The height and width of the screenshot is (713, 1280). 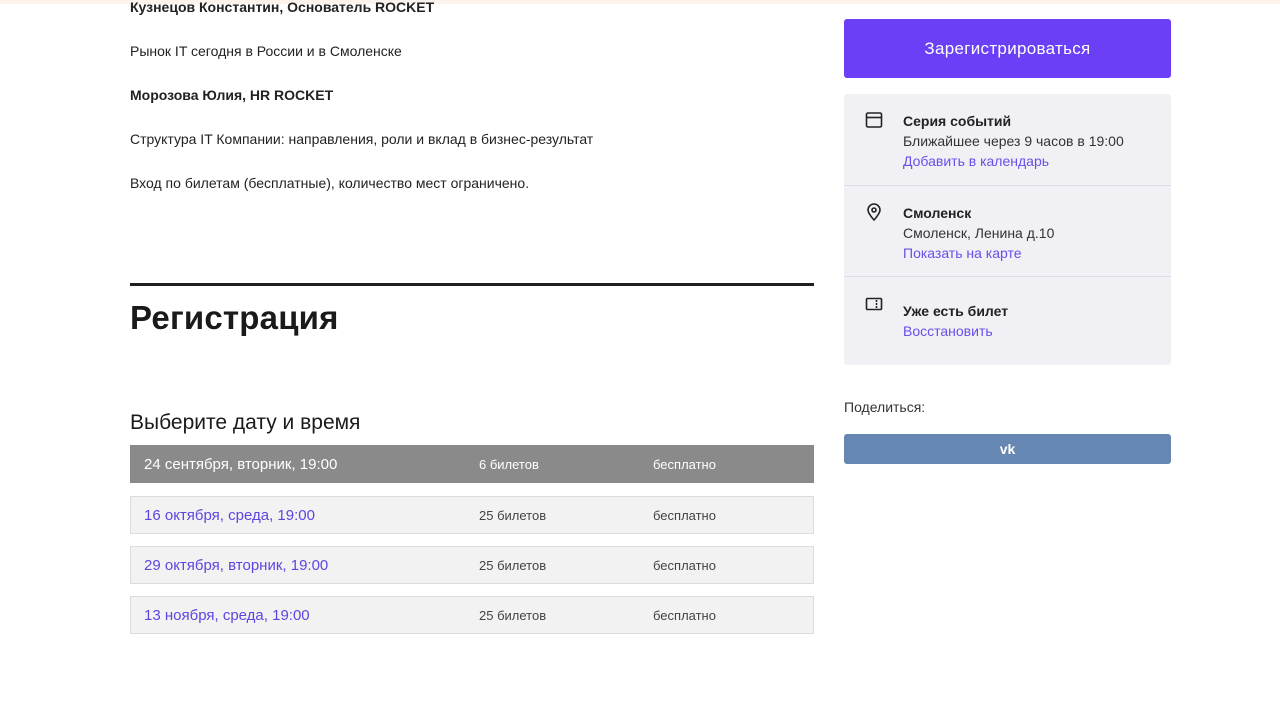 I want to click on ticket-title: Уже есть билет, so click(x=956, y=311).